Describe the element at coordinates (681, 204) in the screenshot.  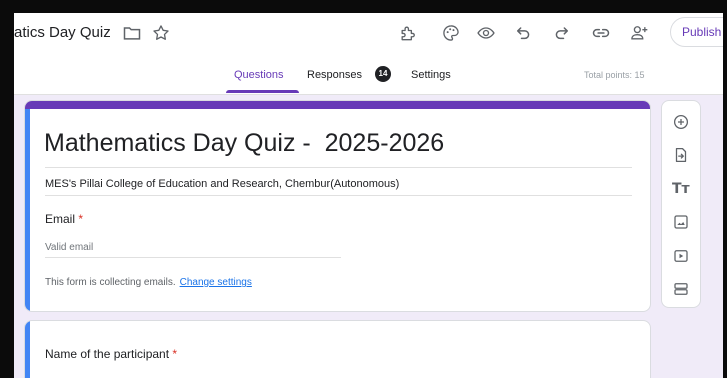
I see `floating-toolbar: Tт` at that location.